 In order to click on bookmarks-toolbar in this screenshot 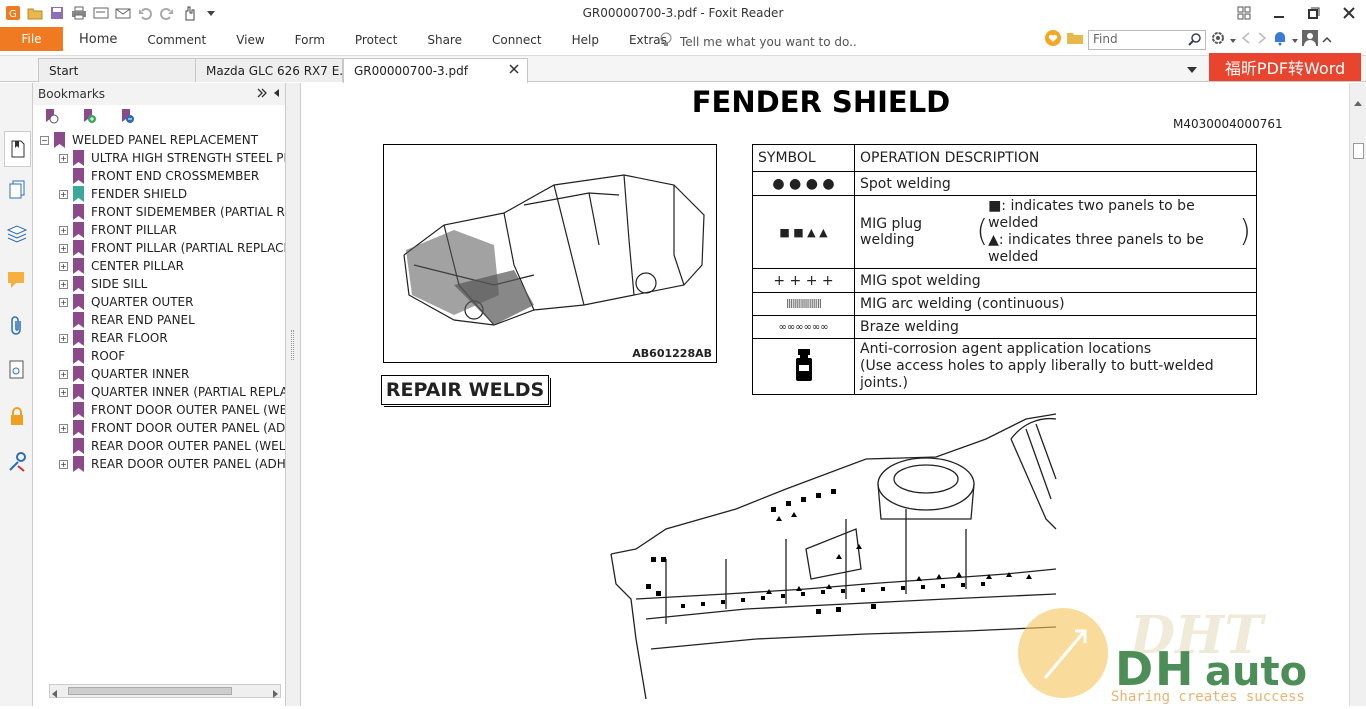, I will do `click(159, 117)`.